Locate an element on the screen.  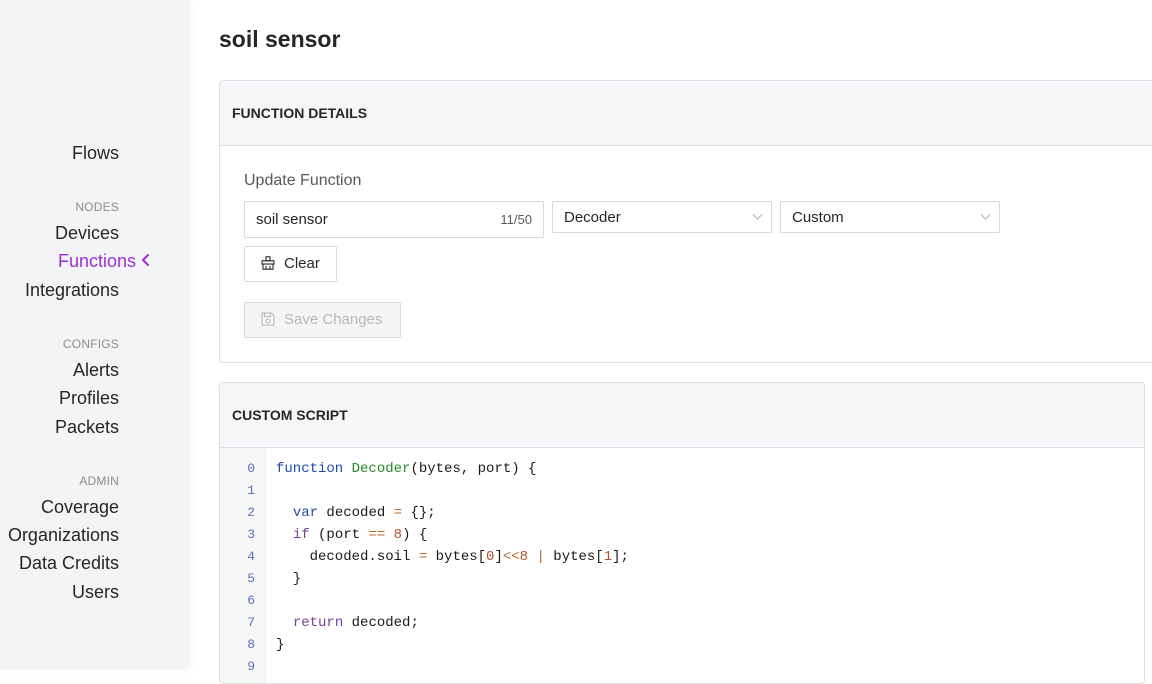
function-type-select: Decoder is located at coordinates (662, 217).